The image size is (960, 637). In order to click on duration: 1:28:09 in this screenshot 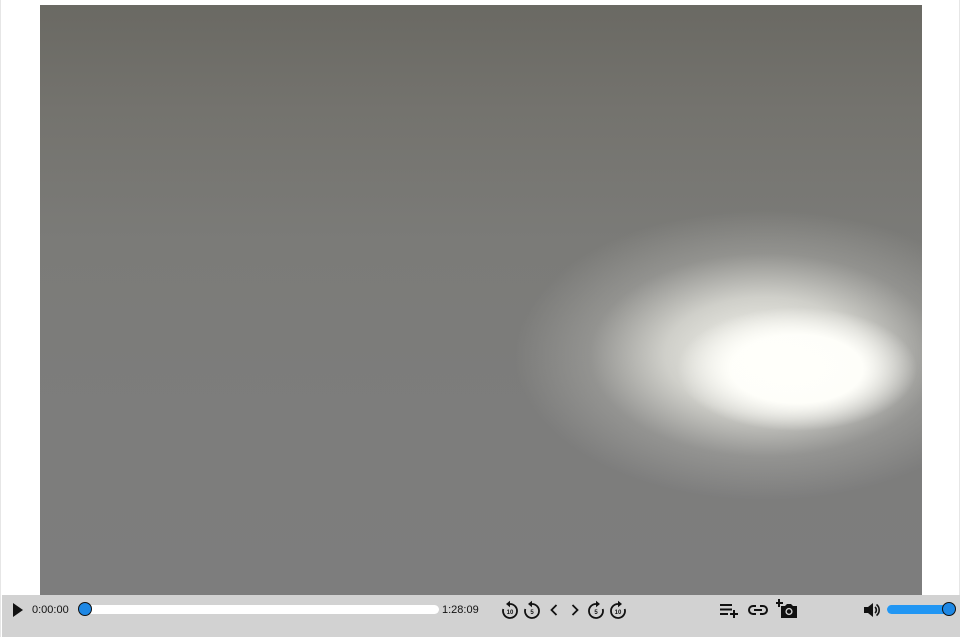, I will do `click(460, 610)`.